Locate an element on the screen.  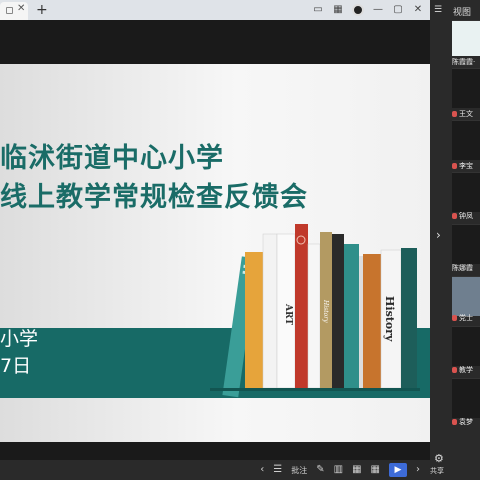
slide-date-text: 7日 is located at coordinates (16, 366).